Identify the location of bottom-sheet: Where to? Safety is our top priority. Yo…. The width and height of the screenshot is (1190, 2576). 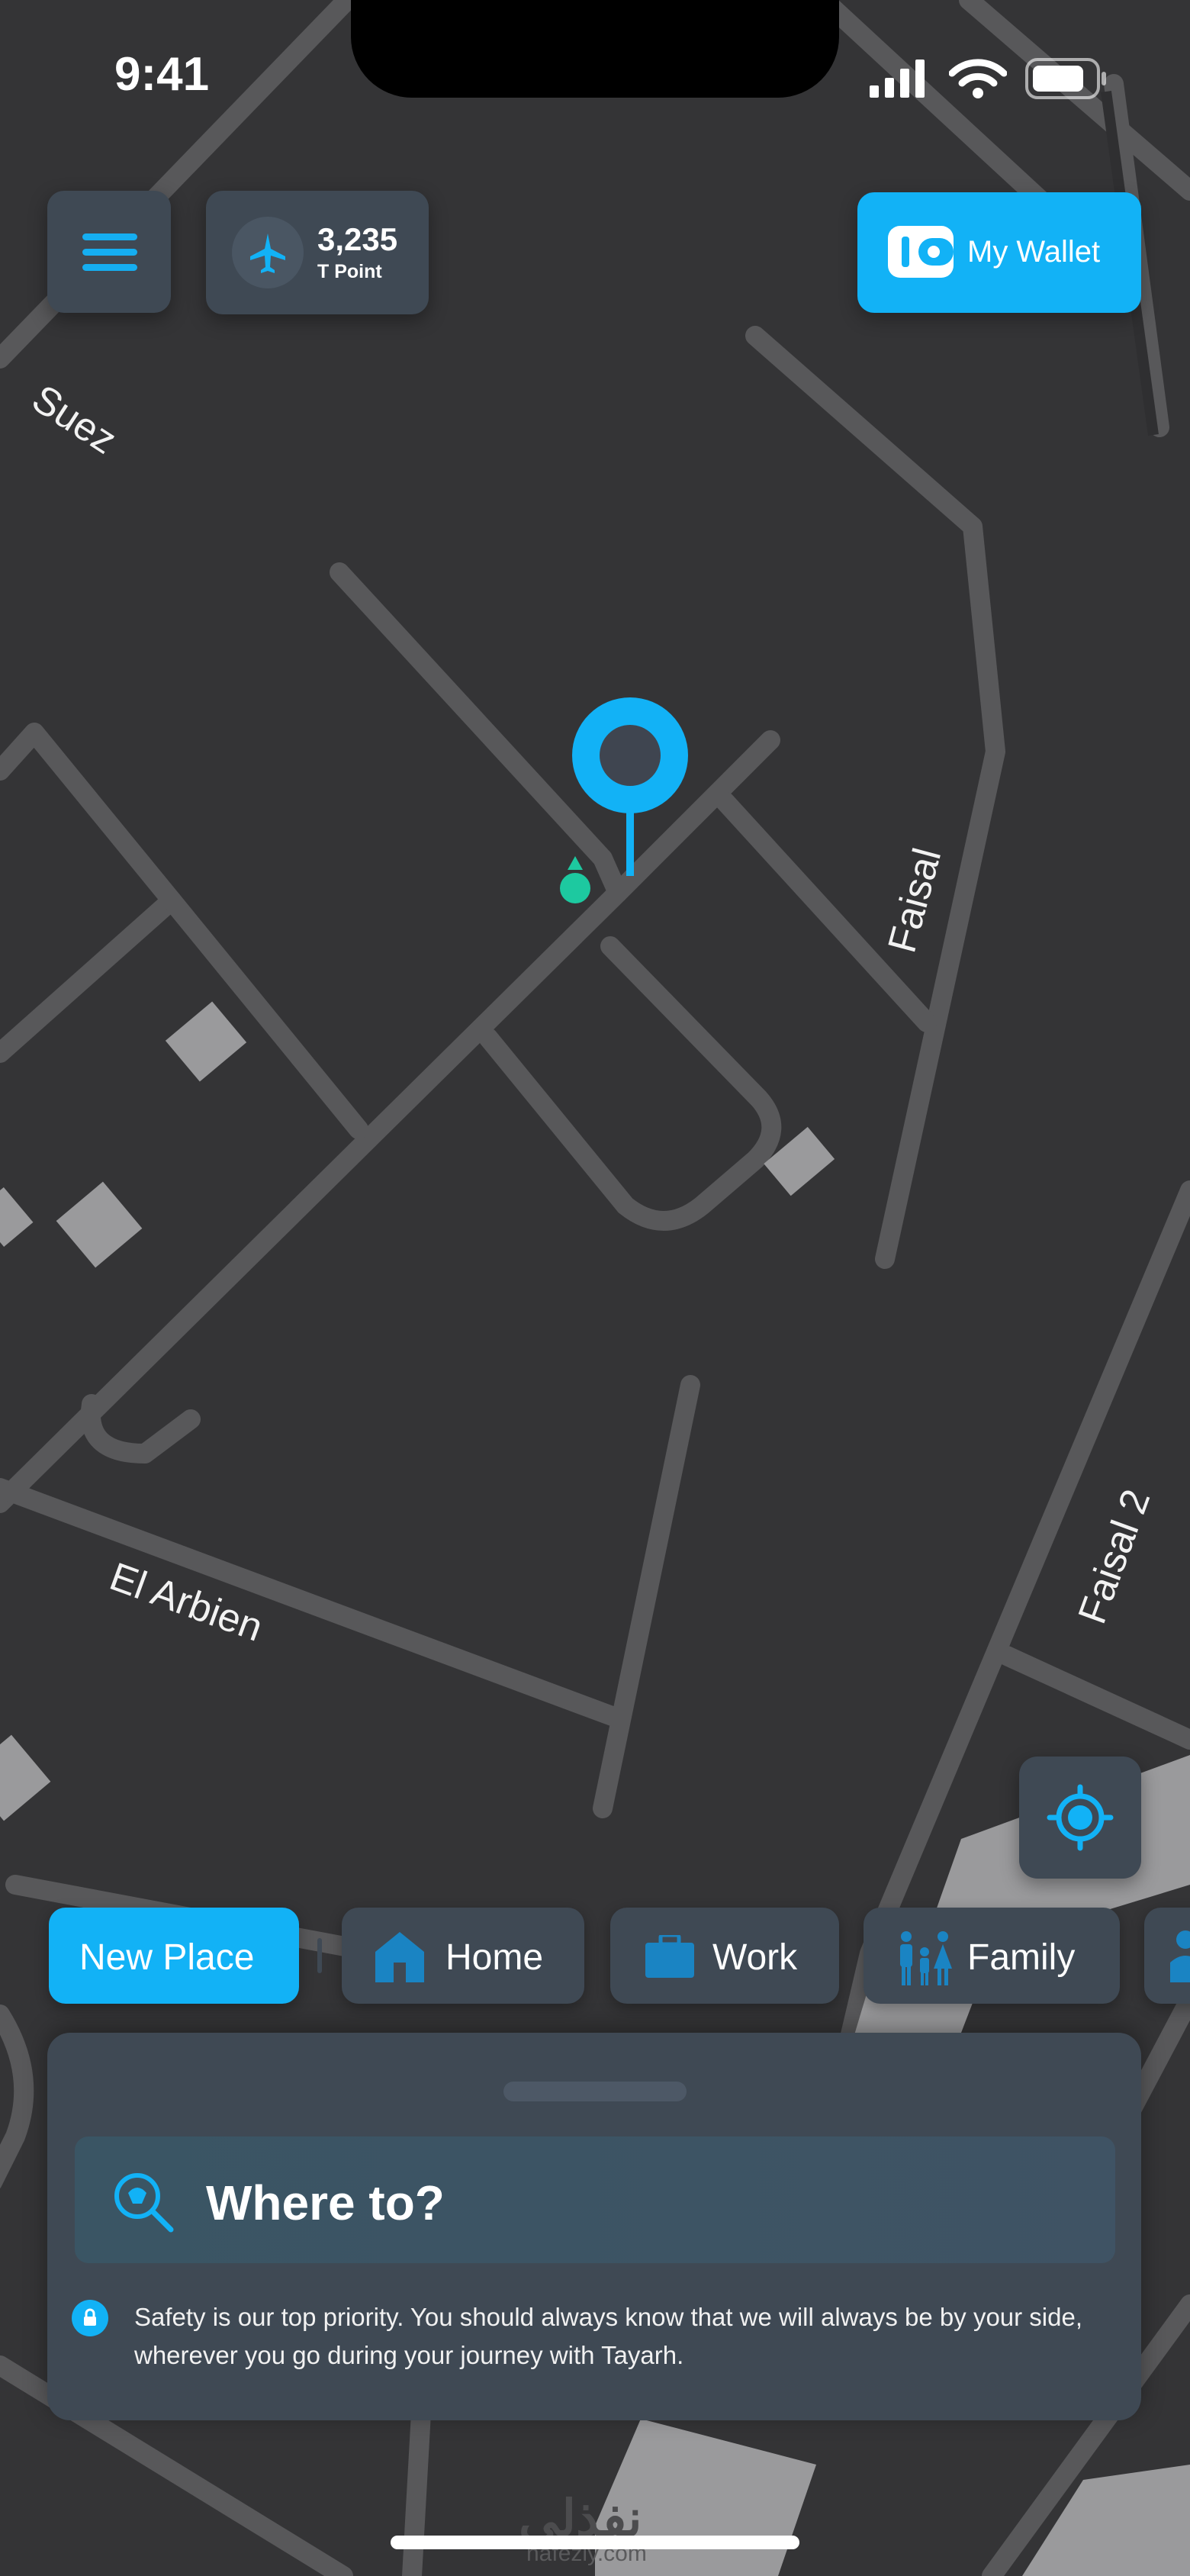
(594, 2226).